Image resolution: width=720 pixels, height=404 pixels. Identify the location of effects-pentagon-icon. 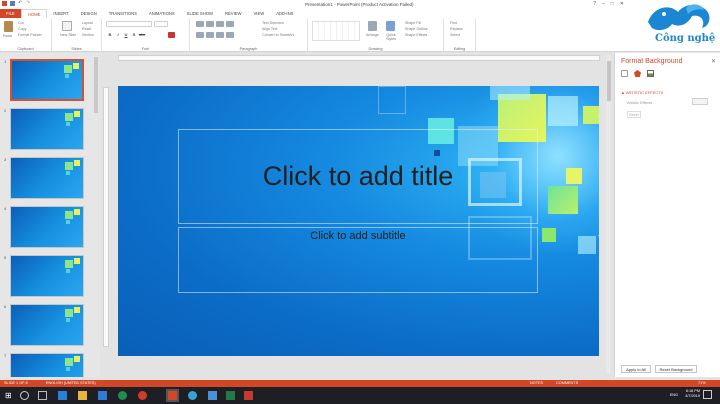
(637, 73).